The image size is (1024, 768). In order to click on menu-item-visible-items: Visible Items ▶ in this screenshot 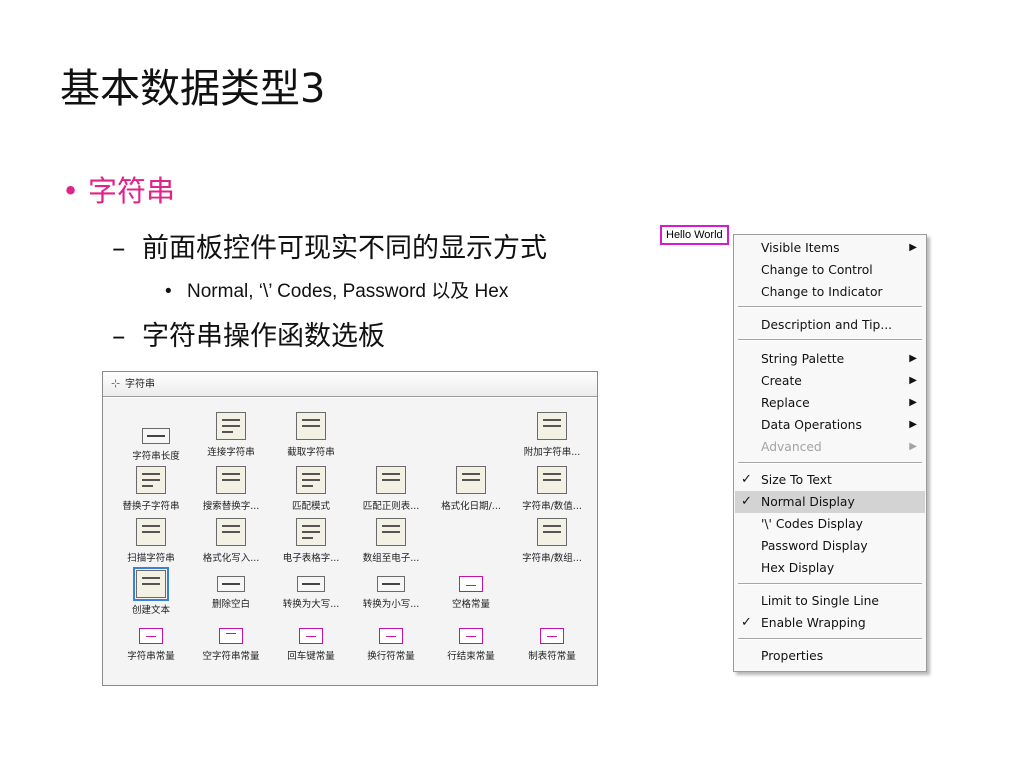, I will do `click(830, 248)`.